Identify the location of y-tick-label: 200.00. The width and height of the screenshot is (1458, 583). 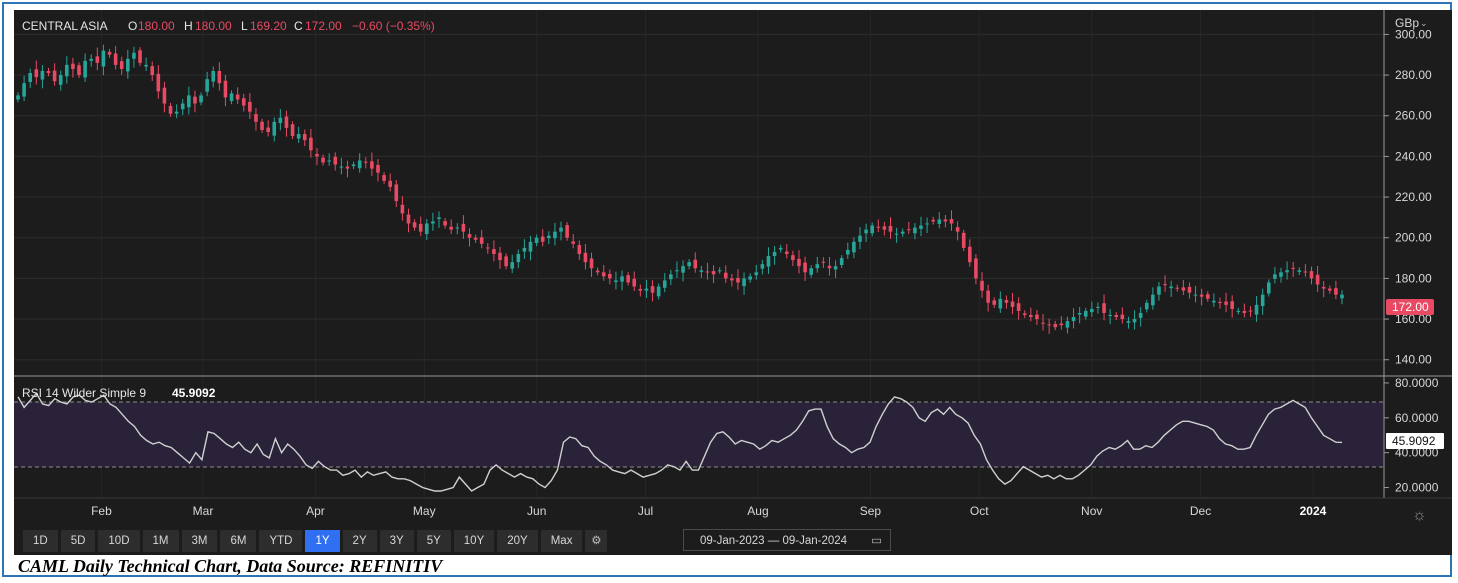
(1413, 238).